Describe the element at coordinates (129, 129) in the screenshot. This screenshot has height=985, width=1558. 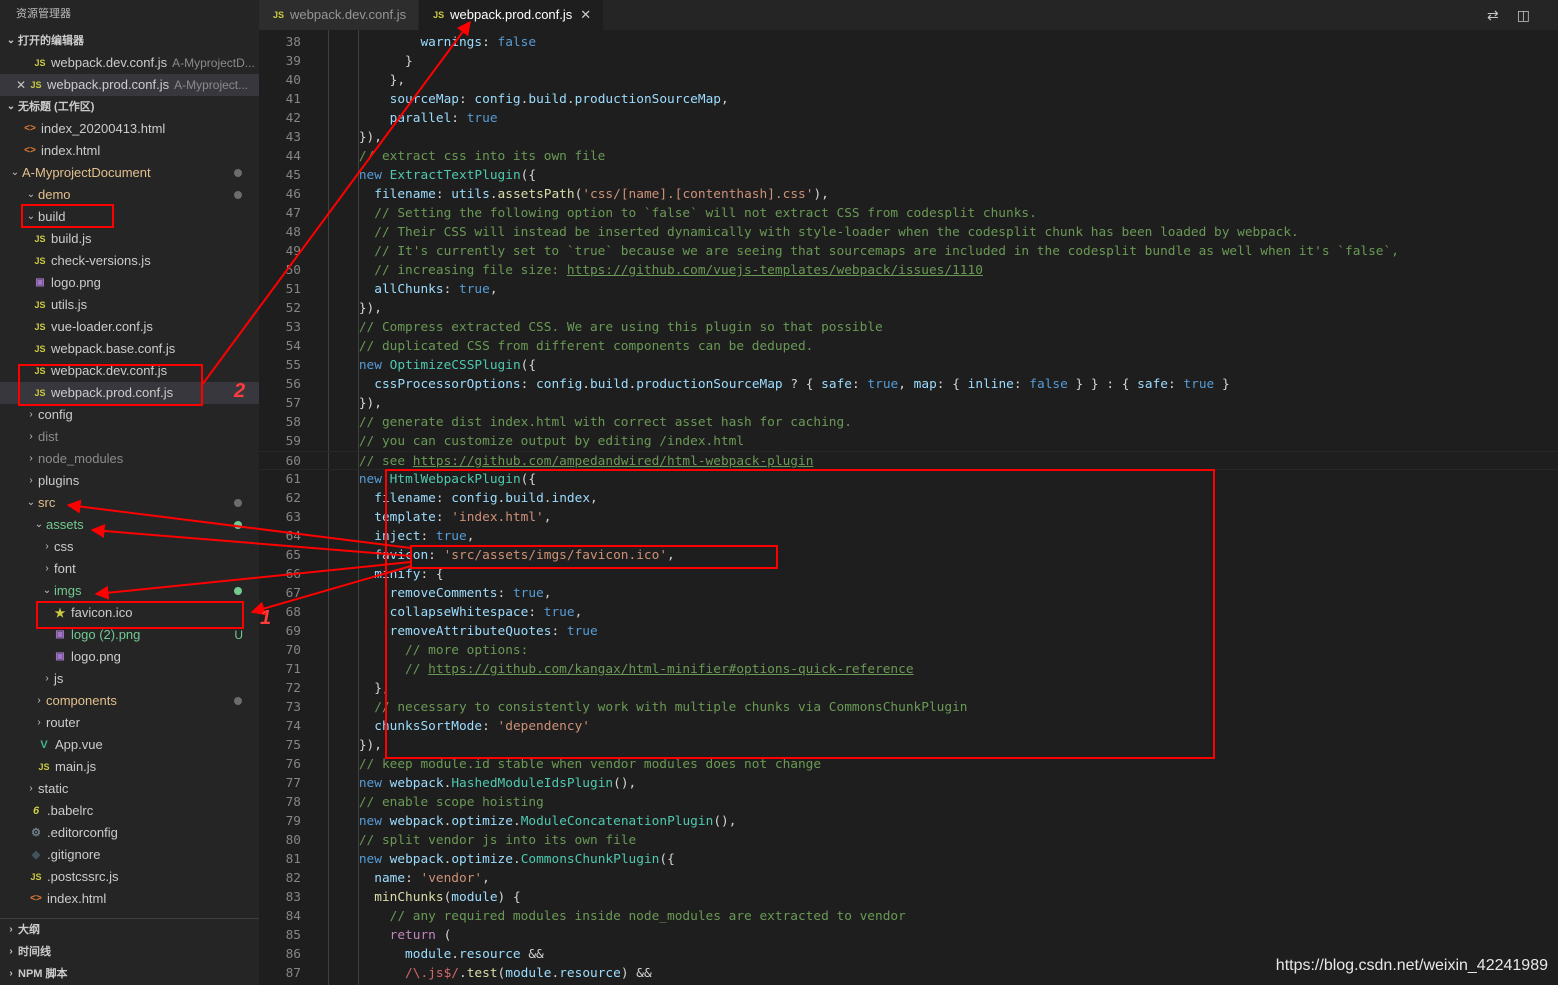
I see `tree-item-file: <> index_20200413.html` at that location.